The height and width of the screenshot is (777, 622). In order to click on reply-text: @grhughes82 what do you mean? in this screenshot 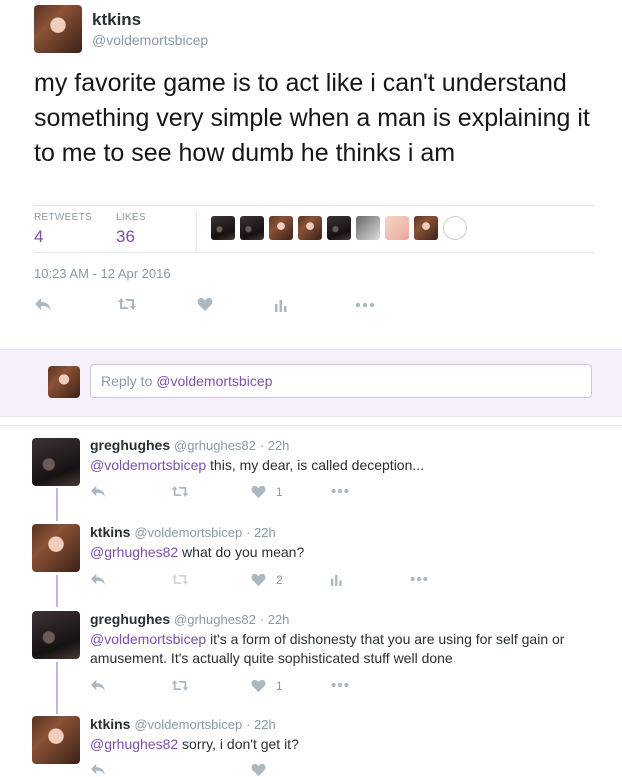, I will do `click(345, 552)`.